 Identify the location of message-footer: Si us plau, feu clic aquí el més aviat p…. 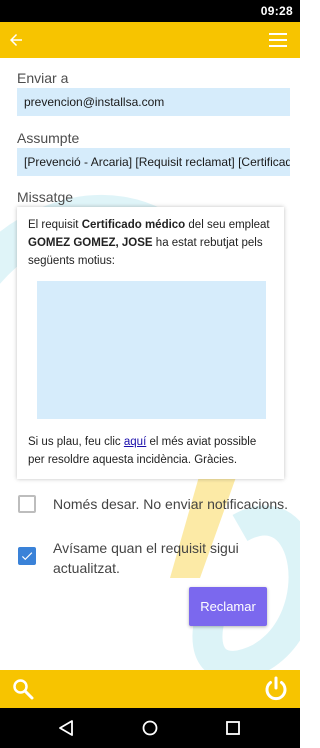
(150, 451).